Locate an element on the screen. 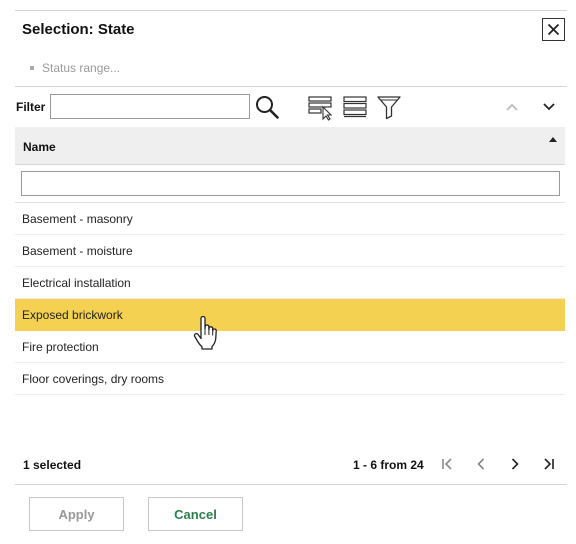 This screenshot has height=544, width=576. header-divider is located at coordinates (291, 86).